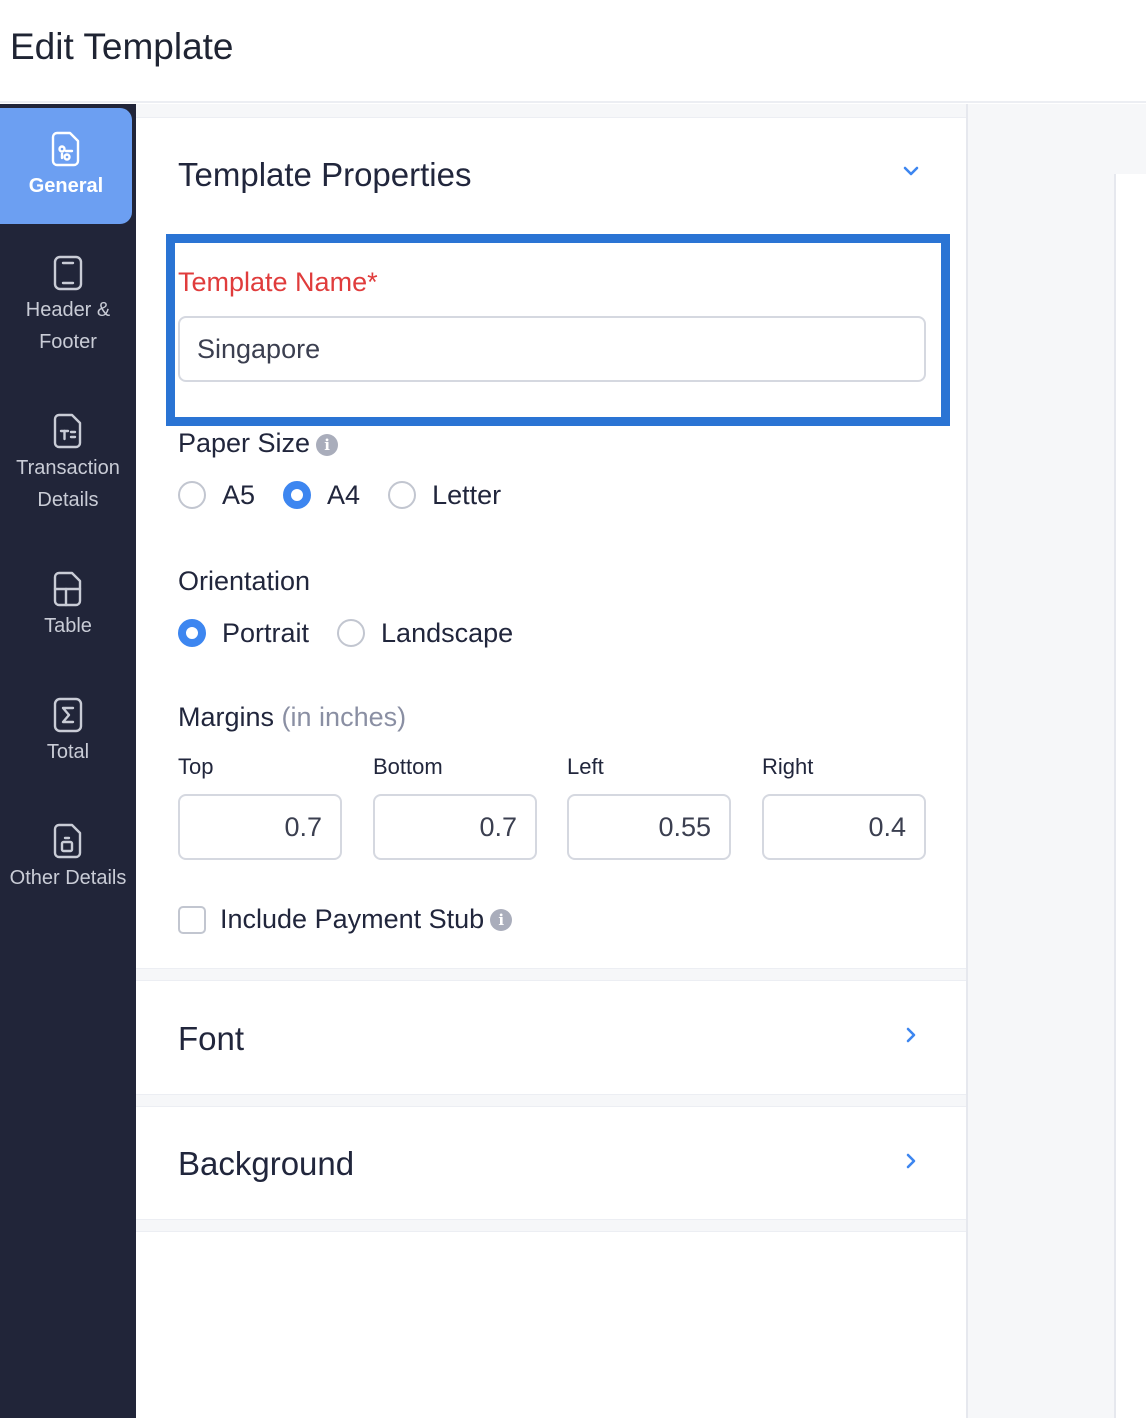 The image size is (1146, 1418). I want to click on orientation-label: Orientation, so click(244, 581).